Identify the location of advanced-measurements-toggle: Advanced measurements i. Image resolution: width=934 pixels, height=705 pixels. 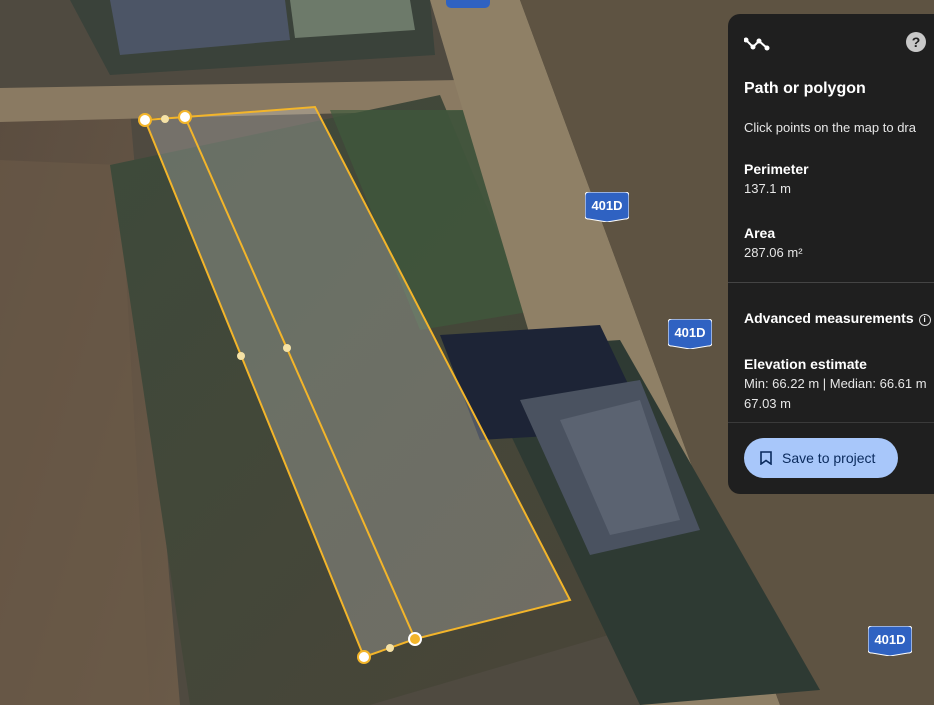
(837, 318).